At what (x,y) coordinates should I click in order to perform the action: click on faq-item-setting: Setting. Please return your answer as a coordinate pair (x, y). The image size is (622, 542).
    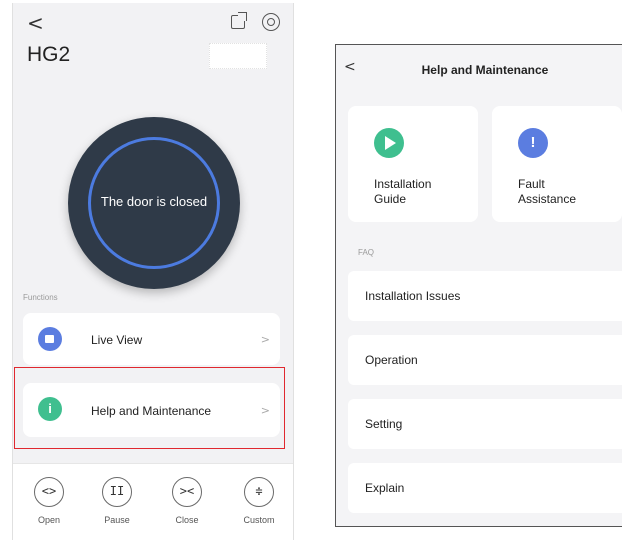
    Looking at the image, I should click on (485, 424).